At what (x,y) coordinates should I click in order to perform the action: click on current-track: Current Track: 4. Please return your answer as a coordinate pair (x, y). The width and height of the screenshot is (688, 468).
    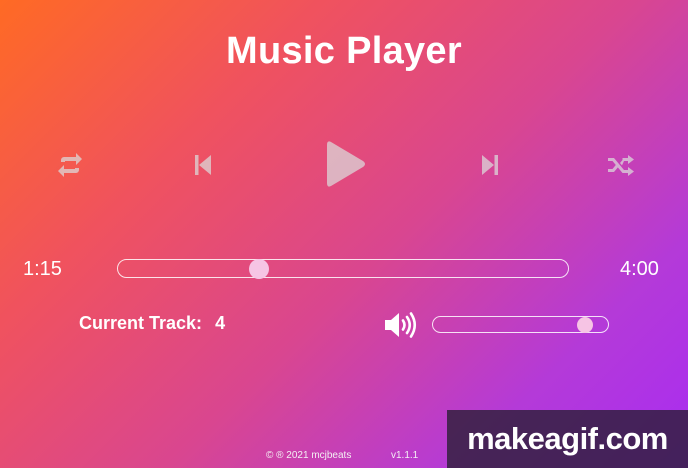
    Looking at the image, I should click on (152, 323).